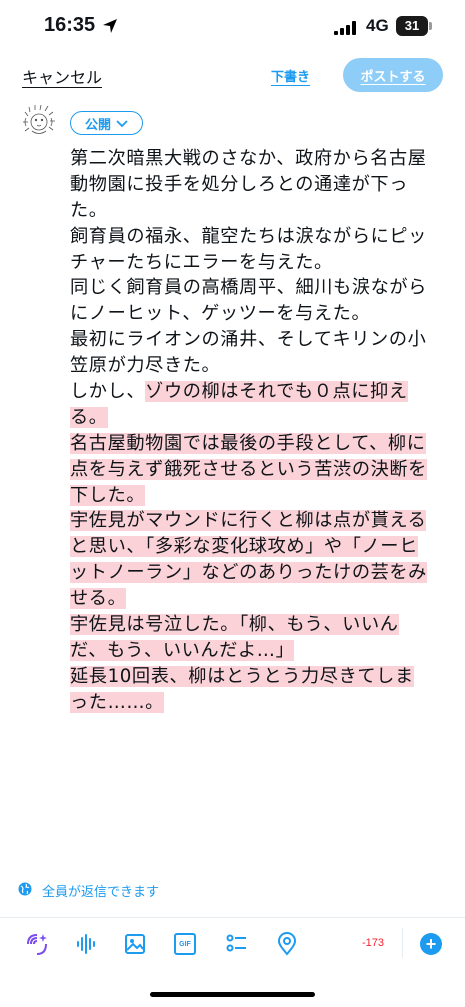 The width and height of the screenshot is (465, 1007). What do you see at coordinates (122, 123) in the screenshot?
I see `chevron-down-icon` at bounding box center [122, 123].